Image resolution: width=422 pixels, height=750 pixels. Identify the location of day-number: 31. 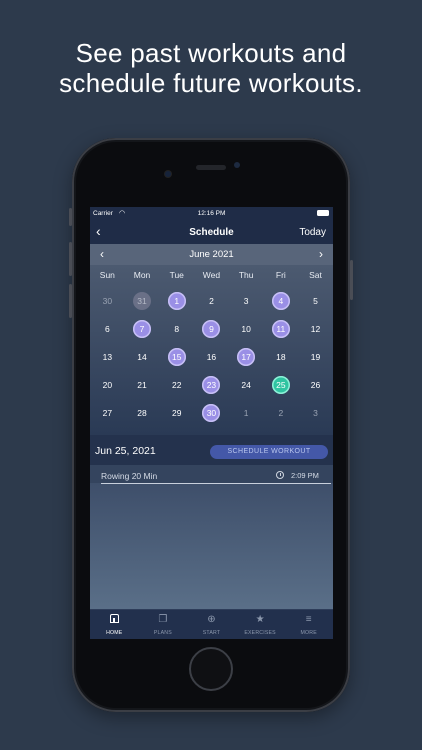
(142, 301).